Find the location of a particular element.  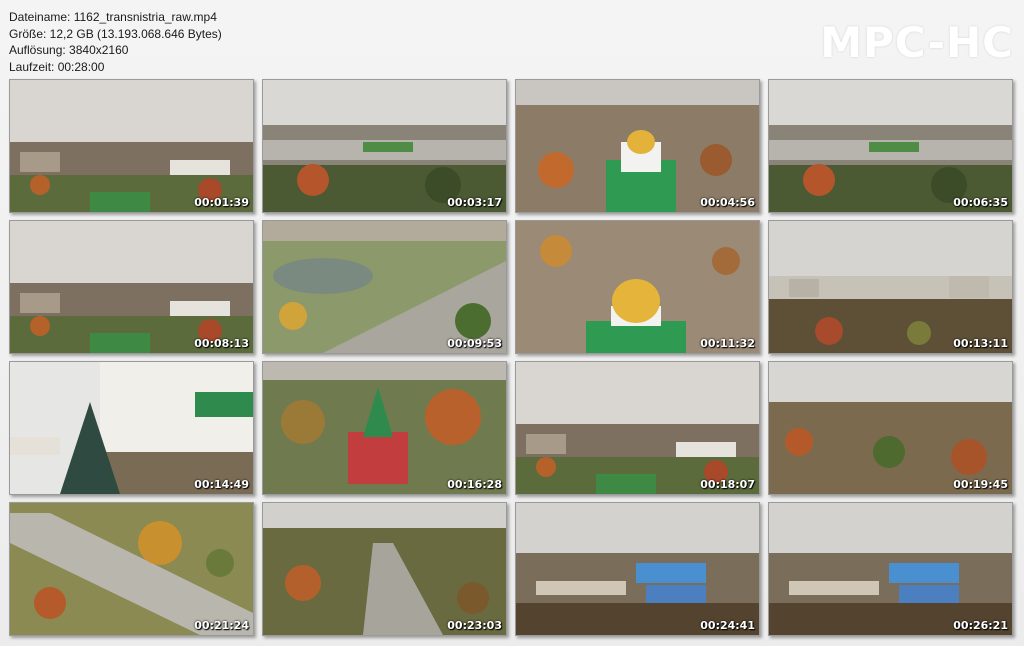

video-thumbnail: 00:13:11 is located at coordinates (890, 287).